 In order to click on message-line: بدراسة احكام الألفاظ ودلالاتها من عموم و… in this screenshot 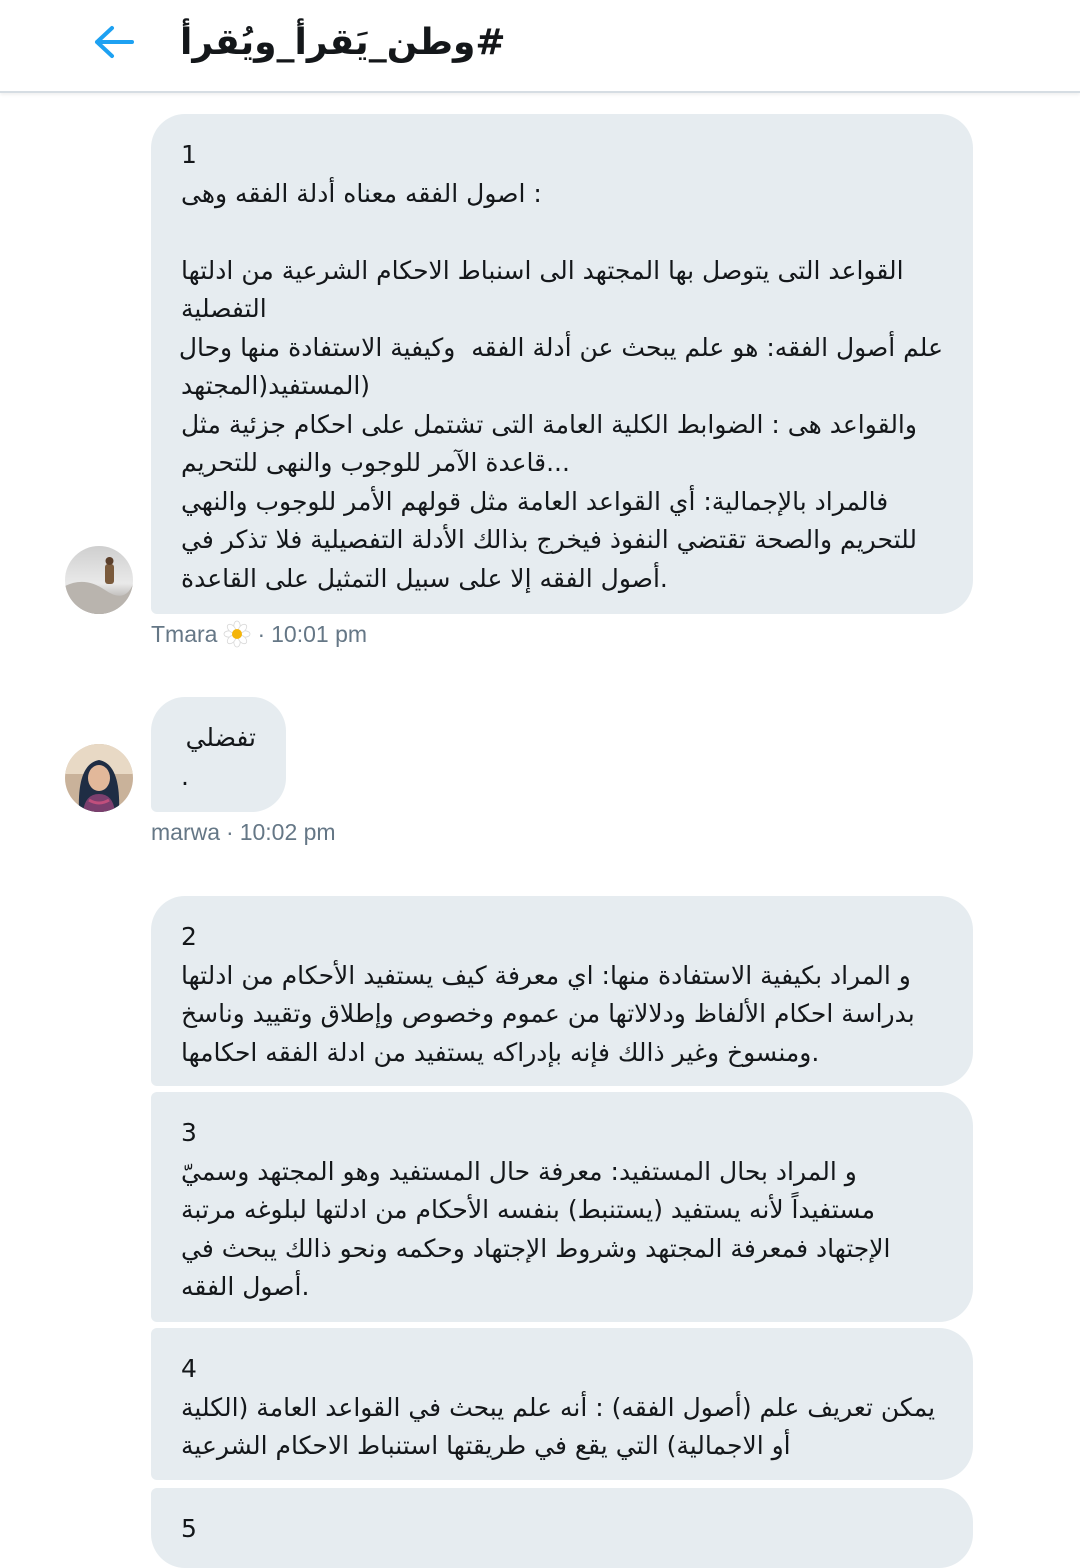, I will do `click(548, 1013)`.